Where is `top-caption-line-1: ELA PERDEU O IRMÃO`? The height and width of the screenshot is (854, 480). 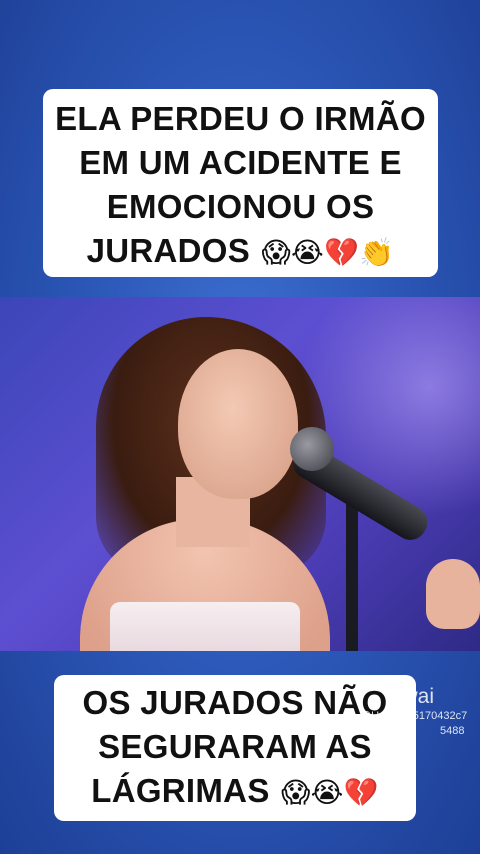
top-caption-line-1: ELA PERDEU O IRMÃO is located at coordinates (240, 118).